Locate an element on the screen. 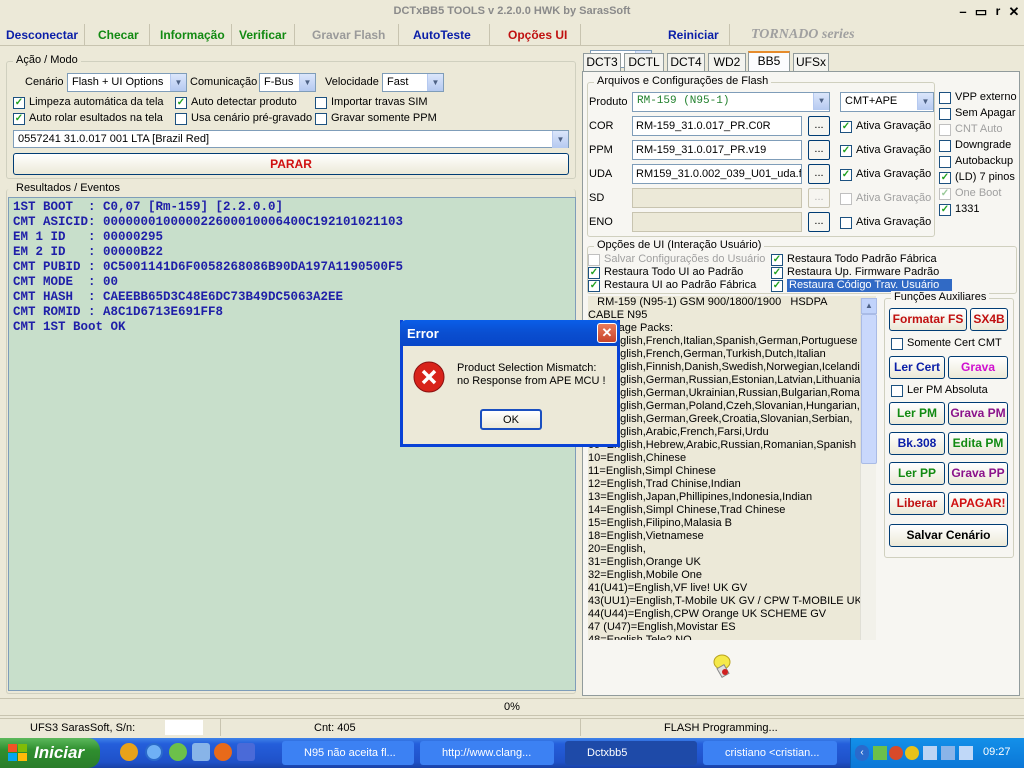 This screenshot has height=768, width=1024. ld7-checkbox: ✓ (LD) 7 pinos is located at coordinates (977, 178).